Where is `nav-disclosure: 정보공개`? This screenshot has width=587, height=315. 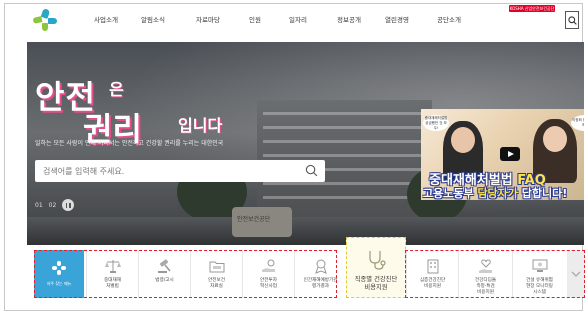 nav-disclosure: 정보공개 is located at coordinates (349, 19).